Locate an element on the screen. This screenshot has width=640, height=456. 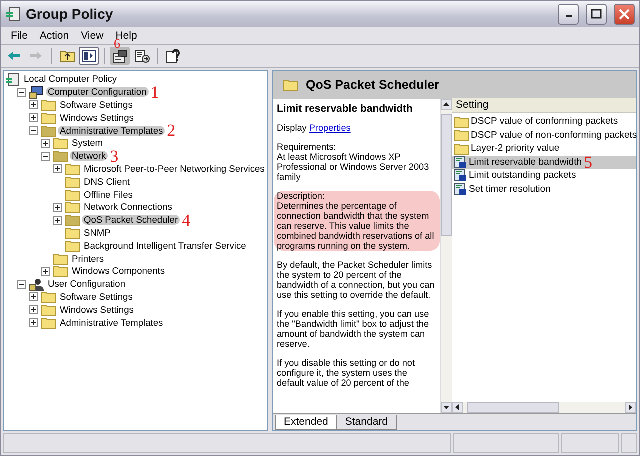
tree-item: Computer Configuration is located at coordinates (97, 92).